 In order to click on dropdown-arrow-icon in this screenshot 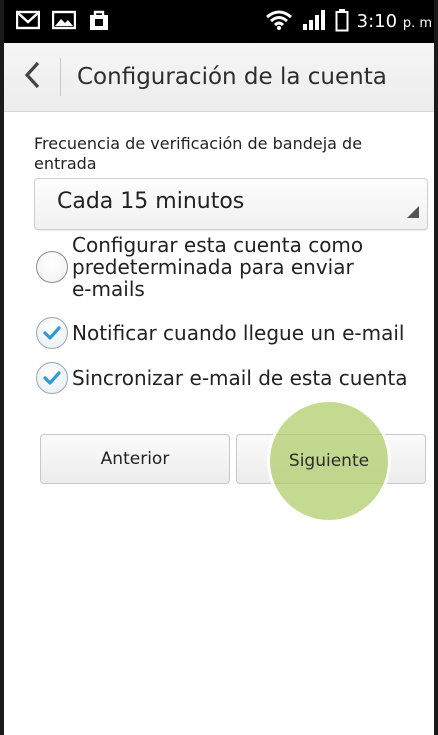, I will do `click(413, 212)`.